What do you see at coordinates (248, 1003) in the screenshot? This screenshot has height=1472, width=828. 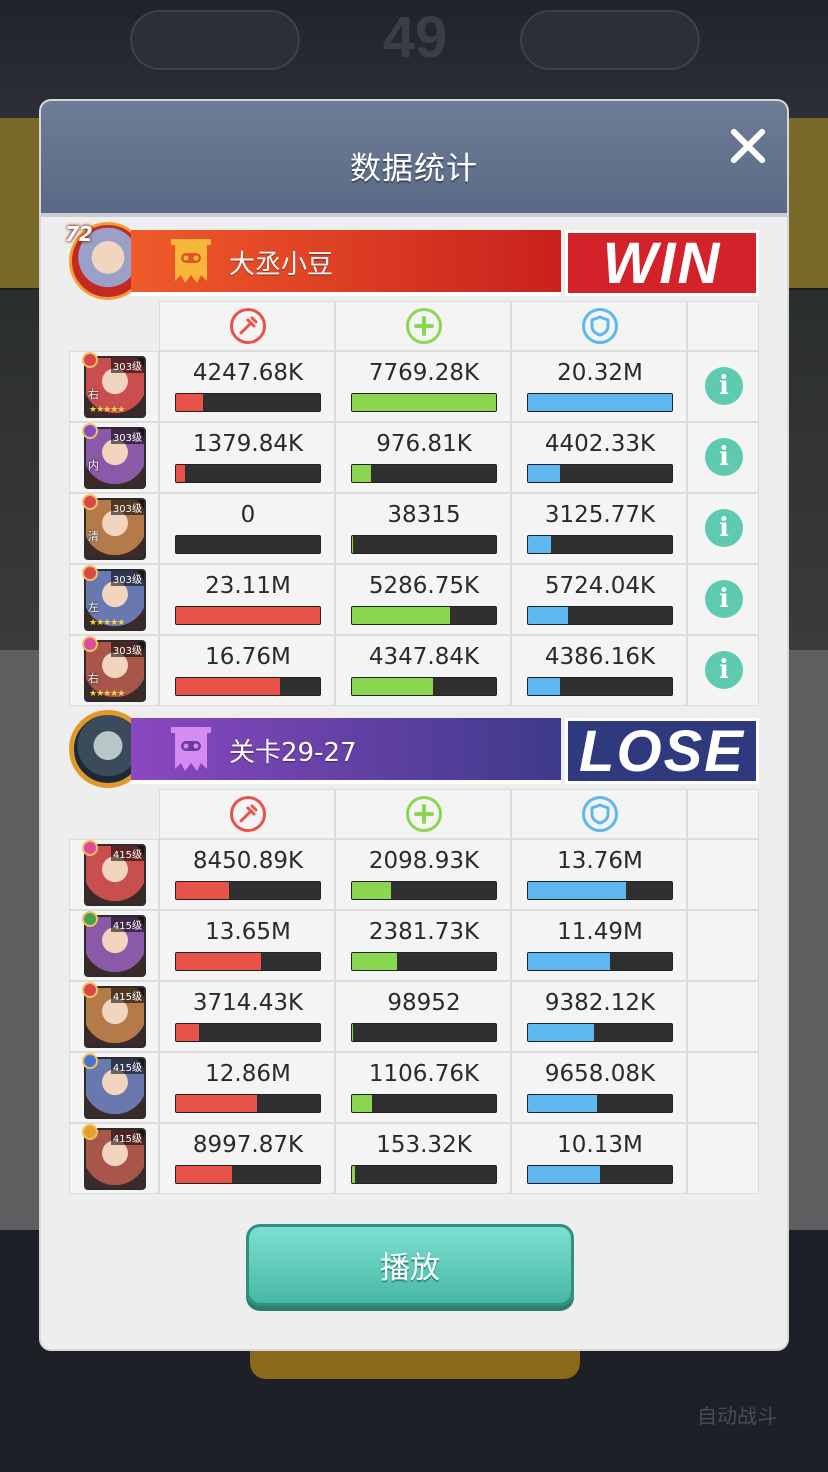 I see `damage-value: 3714.43K` at bounding box center [248, 1003].